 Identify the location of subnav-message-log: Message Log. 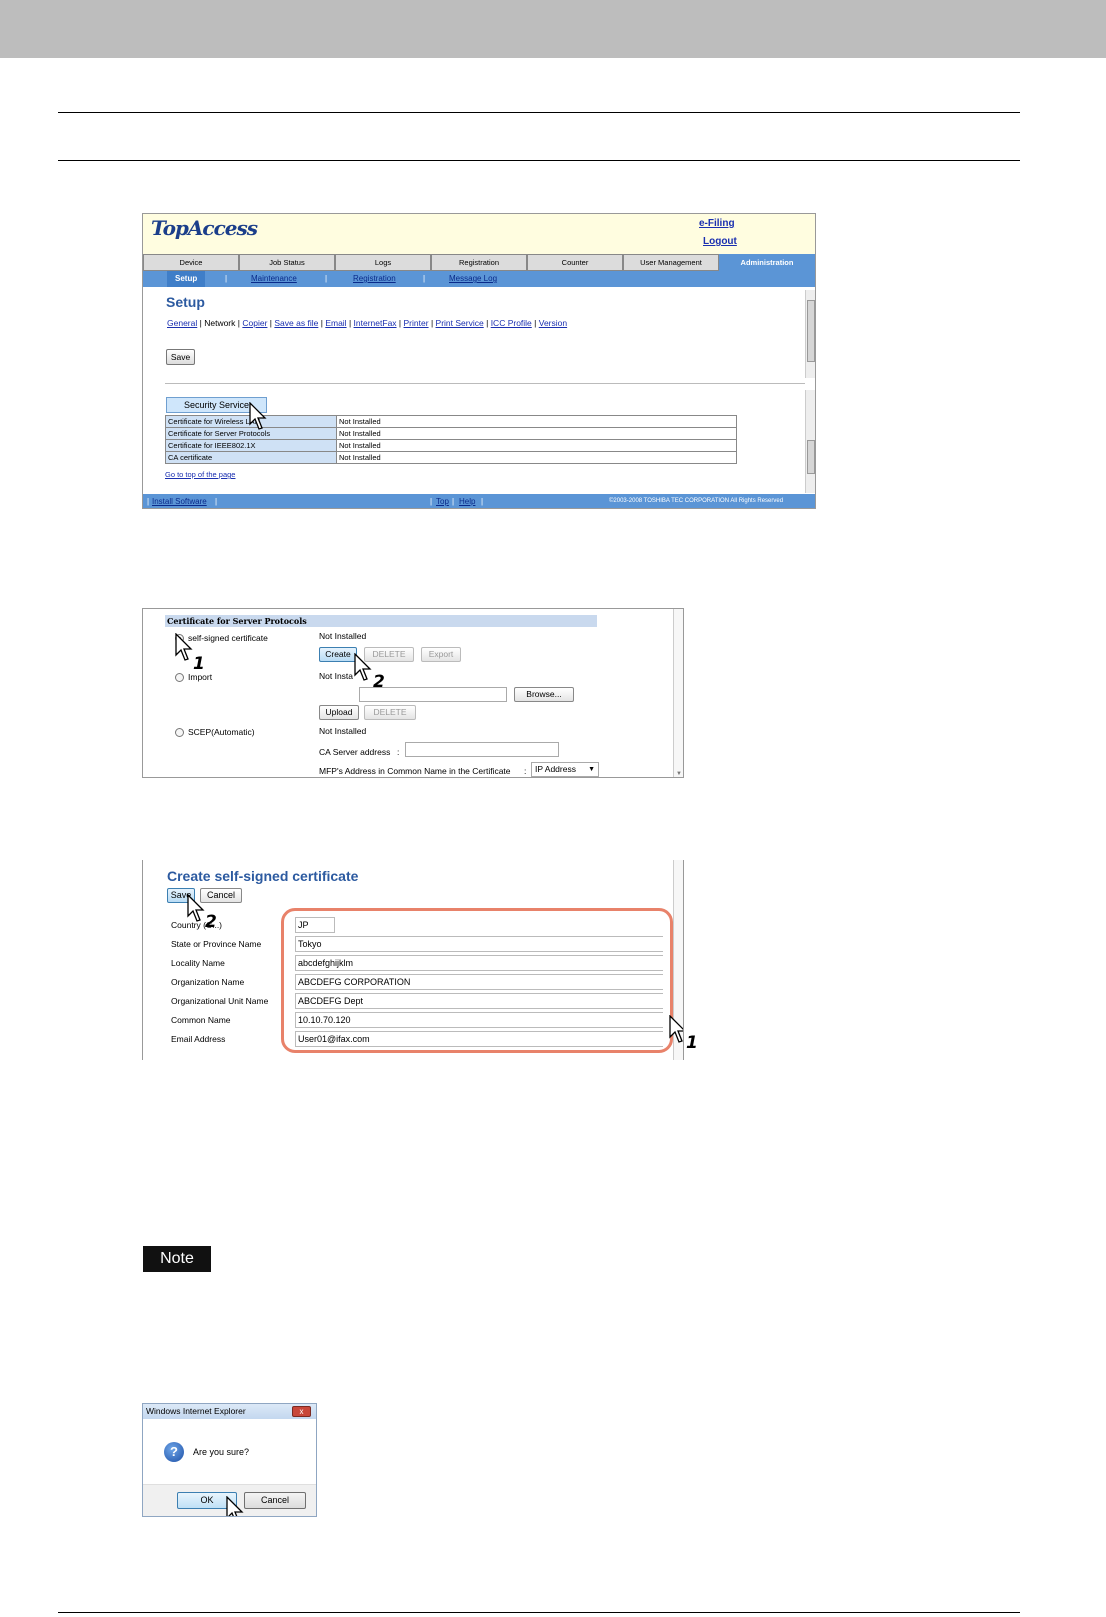
(473, 279).